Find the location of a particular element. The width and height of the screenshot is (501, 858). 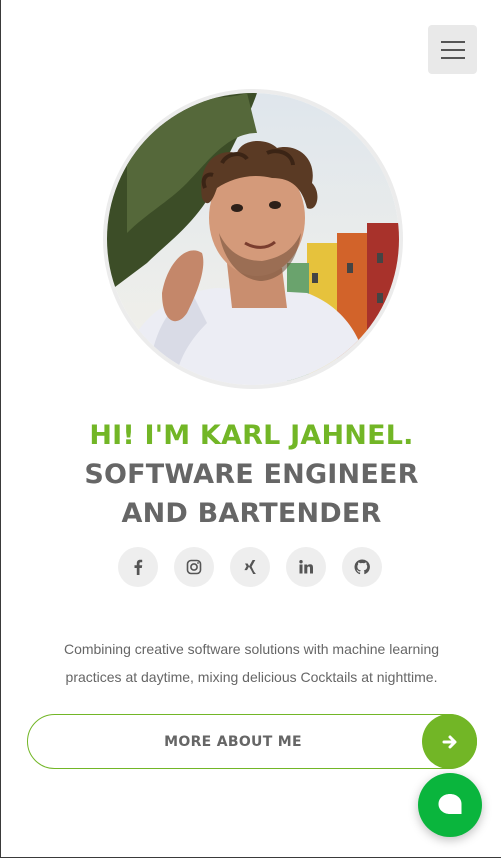

more-about-me-label: MORE ABOUT ME is located at coordinates (233, 741).